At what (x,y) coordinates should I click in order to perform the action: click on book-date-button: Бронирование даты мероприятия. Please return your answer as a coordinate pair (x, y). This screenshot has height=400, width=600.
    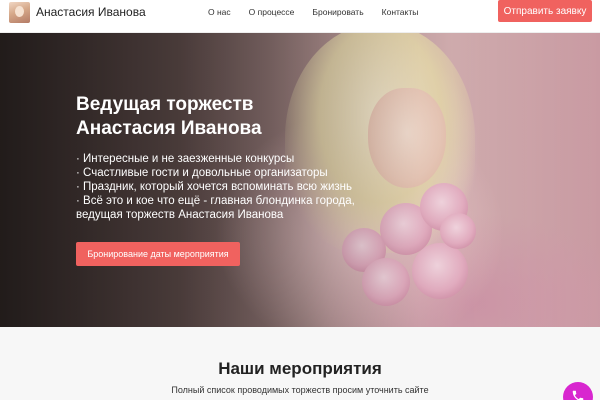
    Looking at the image, I should click on (158, 254).